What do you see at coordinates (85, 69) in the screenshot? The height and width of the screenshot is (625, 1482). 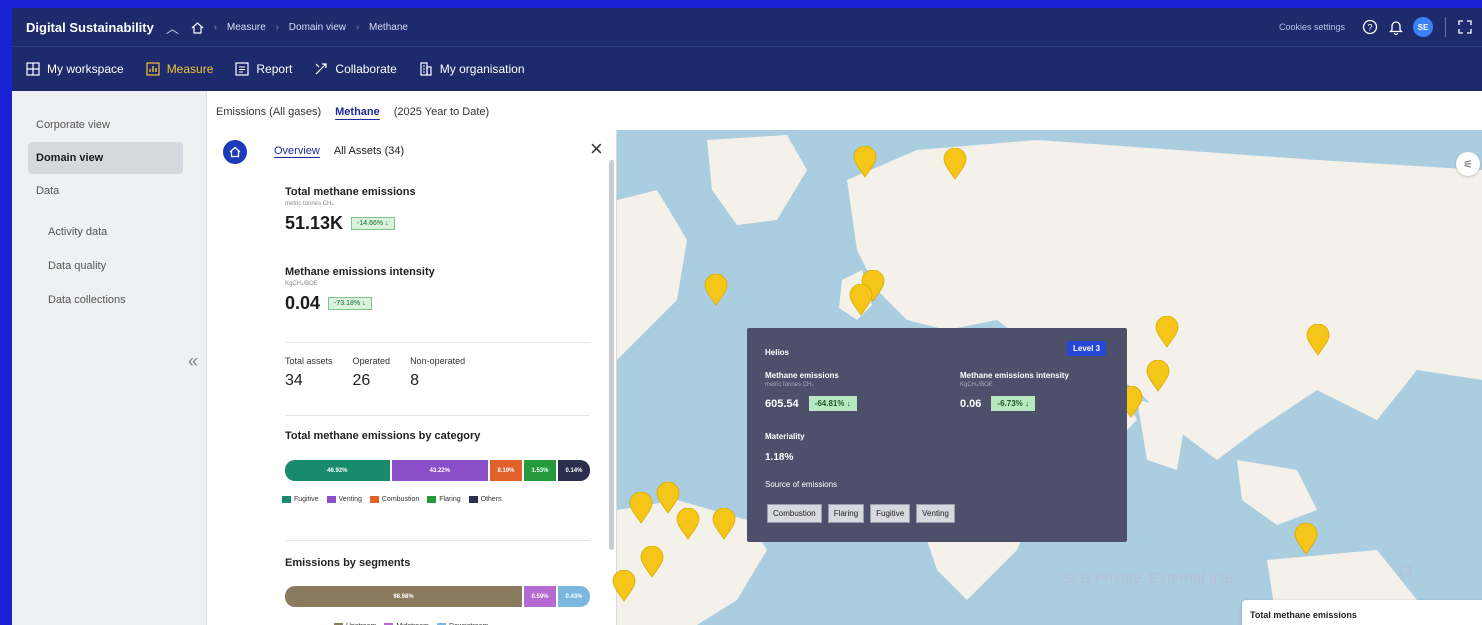 I see `nav-label: My workspace` at bounding box center [85, 69].